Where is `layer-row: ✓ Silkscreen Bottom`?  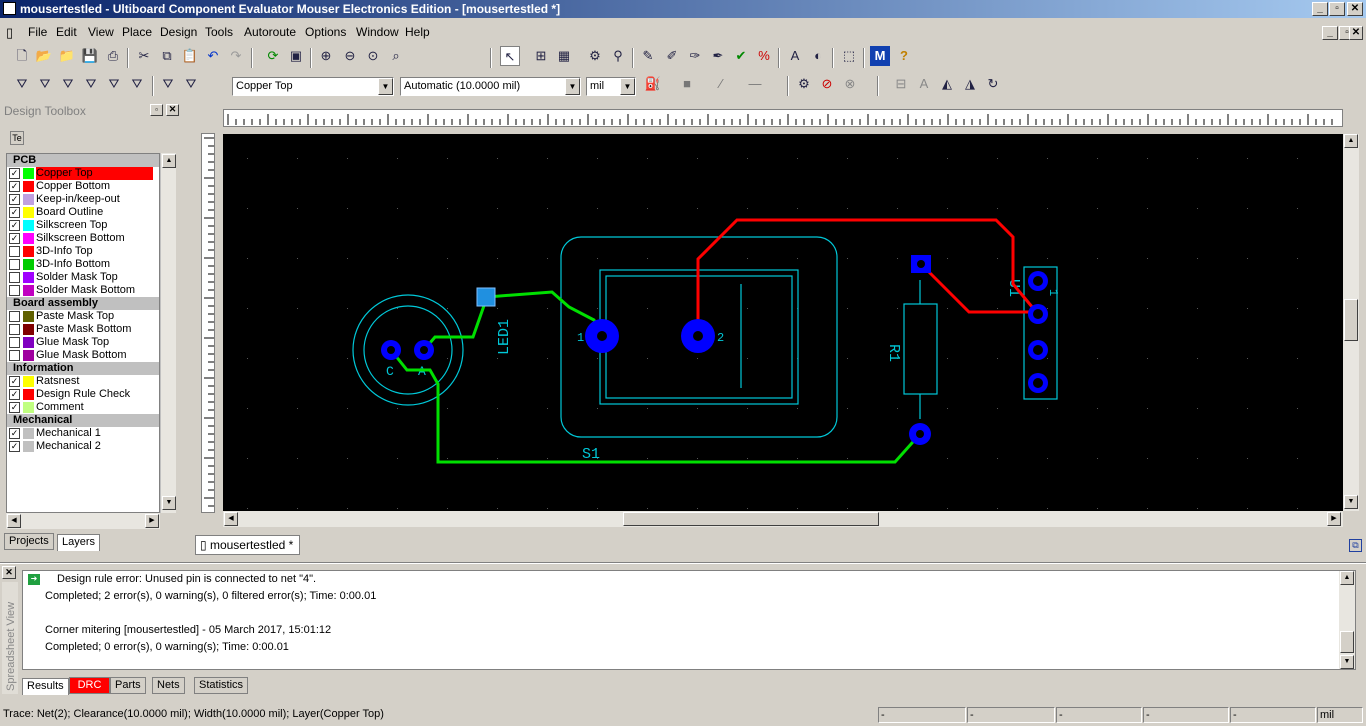
layer-row: ✓ Silkscreen Bottom is located at coordinates (83, 238).